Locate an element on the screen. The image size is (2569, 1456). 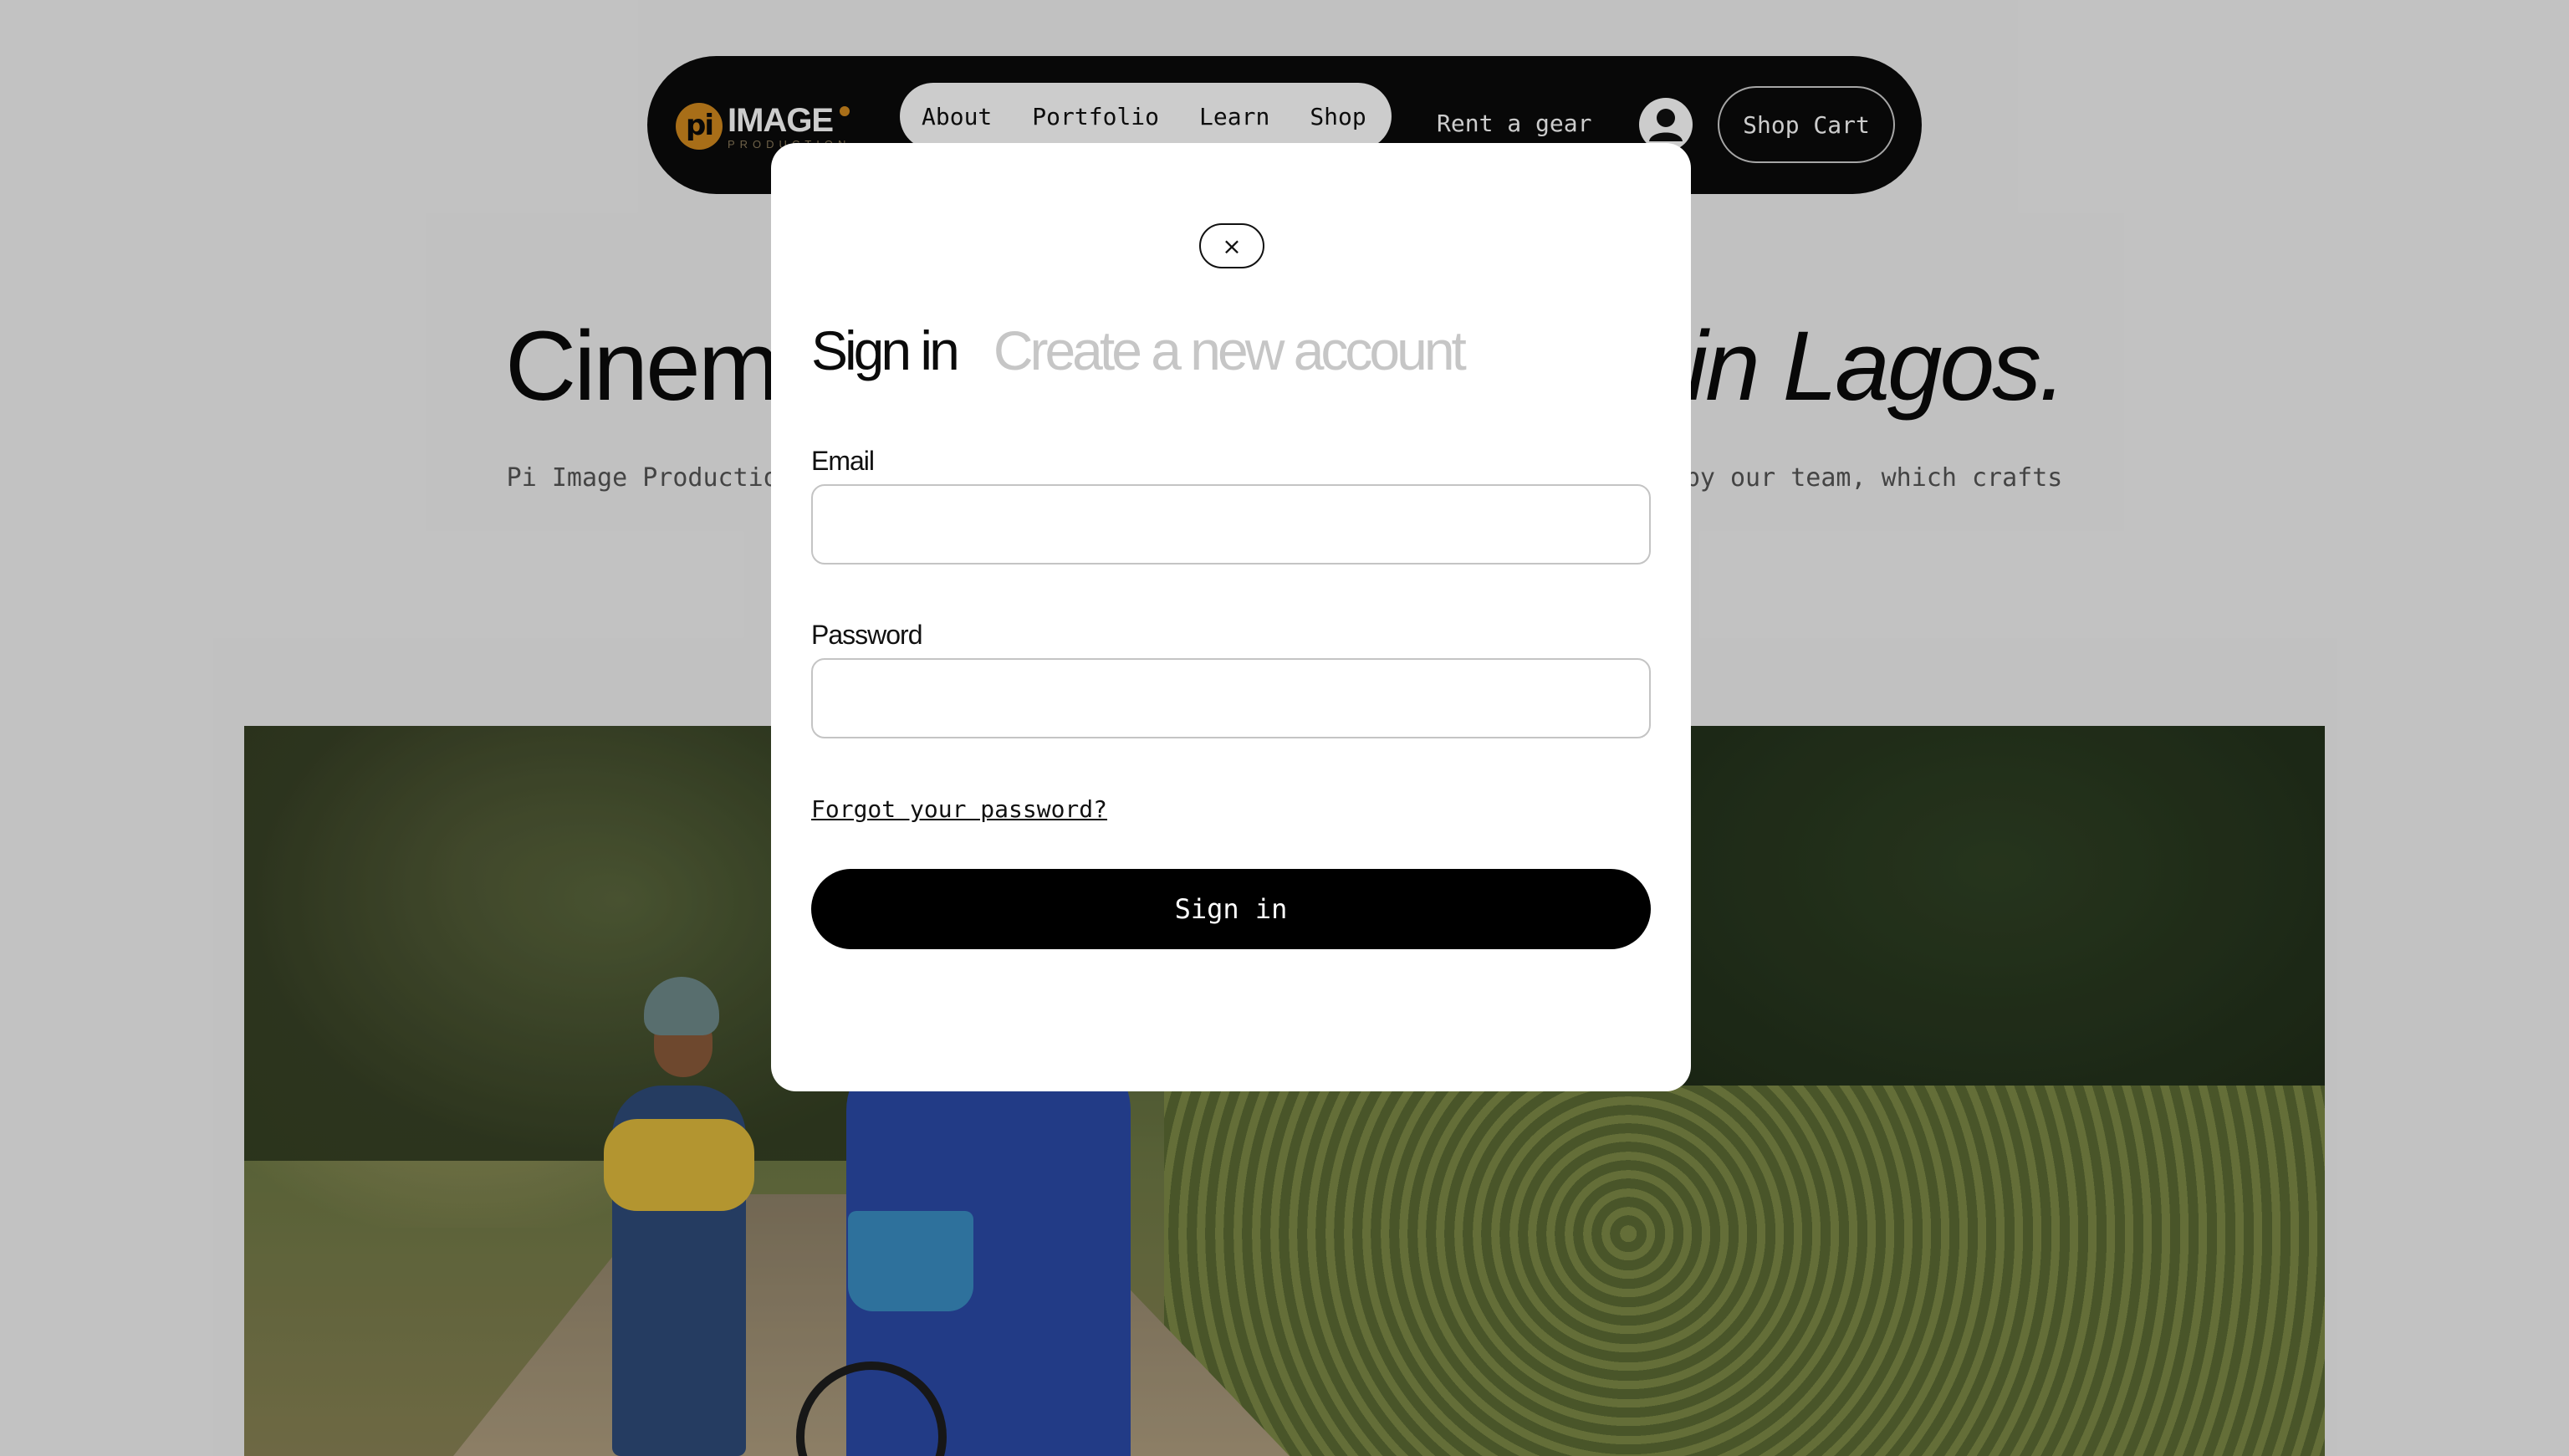
password-label: Password is located at coordinates (866, 635).